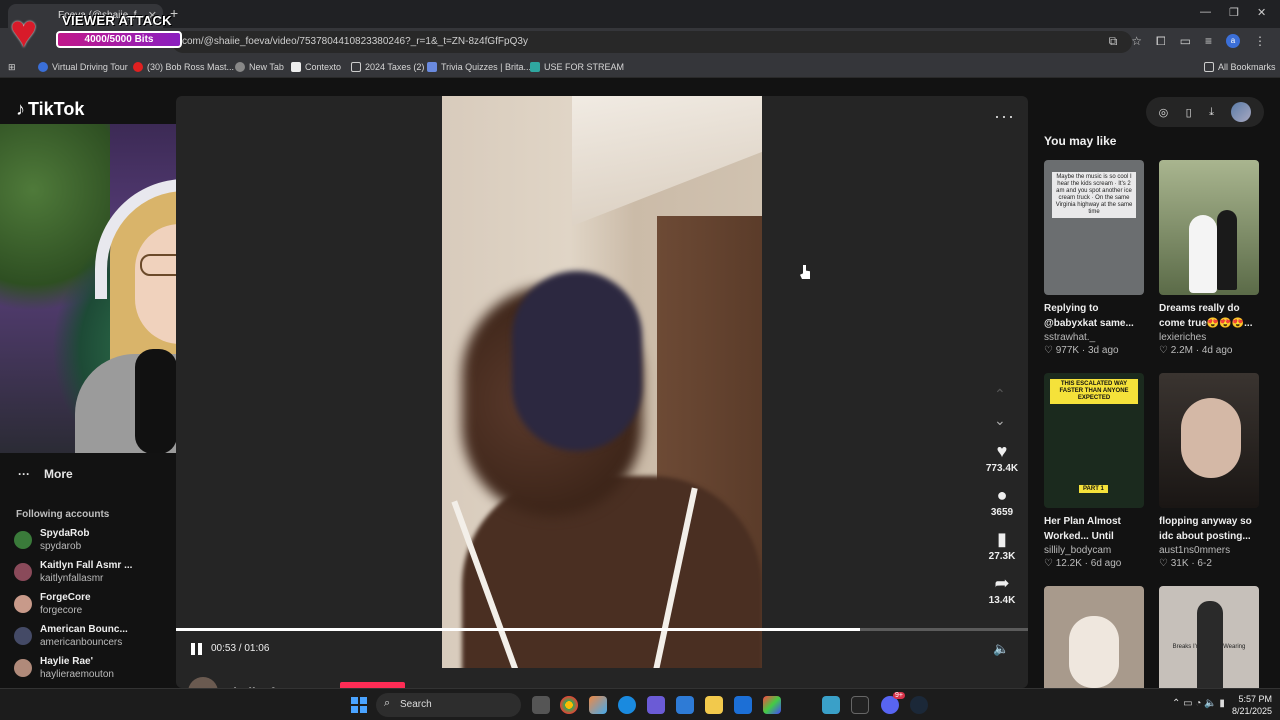 The image size is (1280, 720). I want to click on video-author: aust1ns0mmers, so click(1195, 550).